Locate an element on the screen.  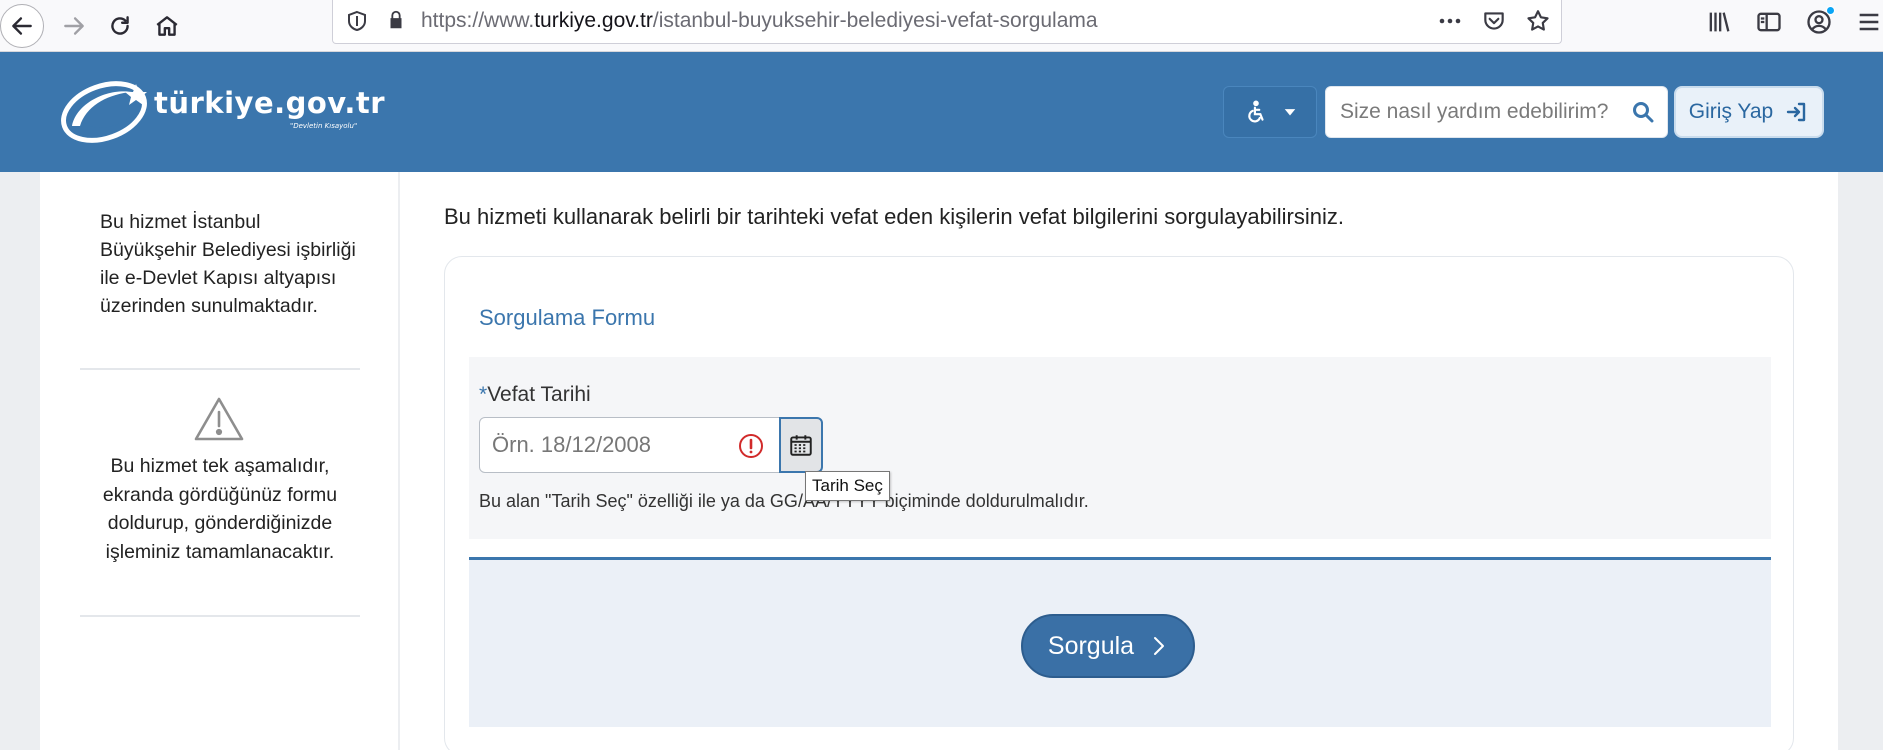
sidebar-toggle-icon is located at coordinates (1769, 22).